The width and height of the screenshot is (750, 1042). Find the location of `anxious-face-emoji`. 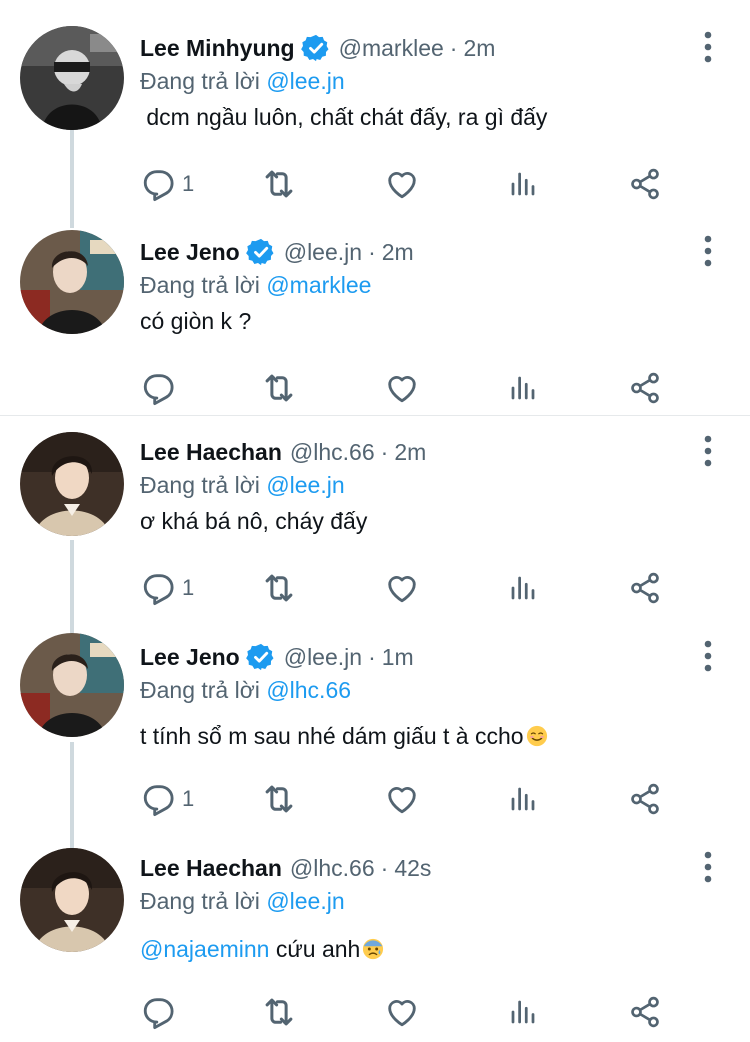

anxious-face-emoji is located at coordinates (373, 949).